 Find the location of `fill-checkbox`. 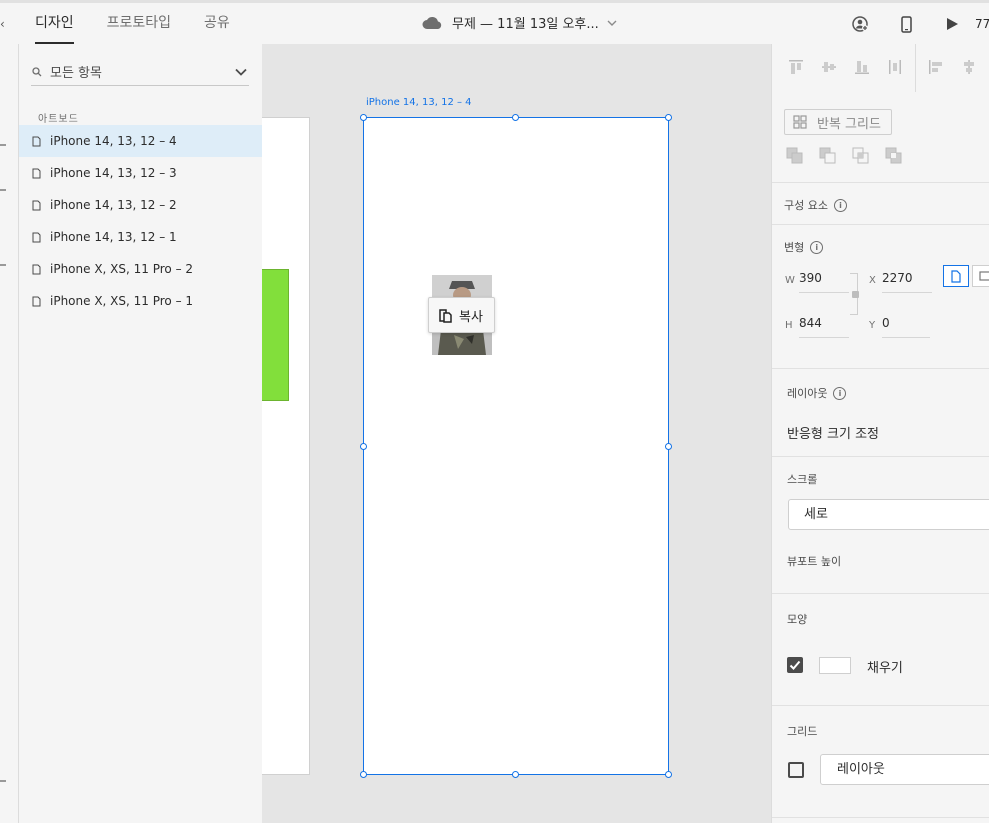

fill-checkbox is located at coordinates (795, 665).